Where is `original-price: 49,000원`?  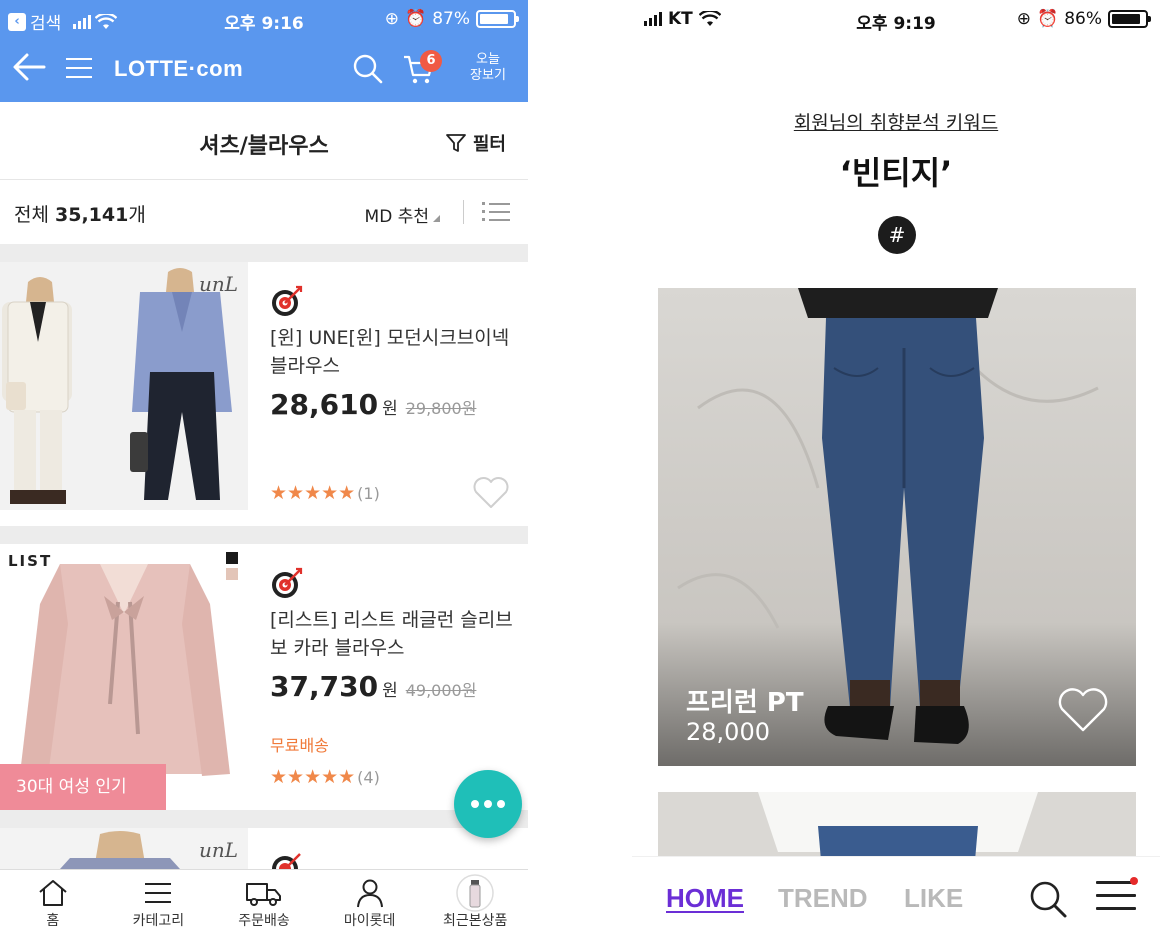
original-price: 49,000원 is located at coordinates (441, 690).